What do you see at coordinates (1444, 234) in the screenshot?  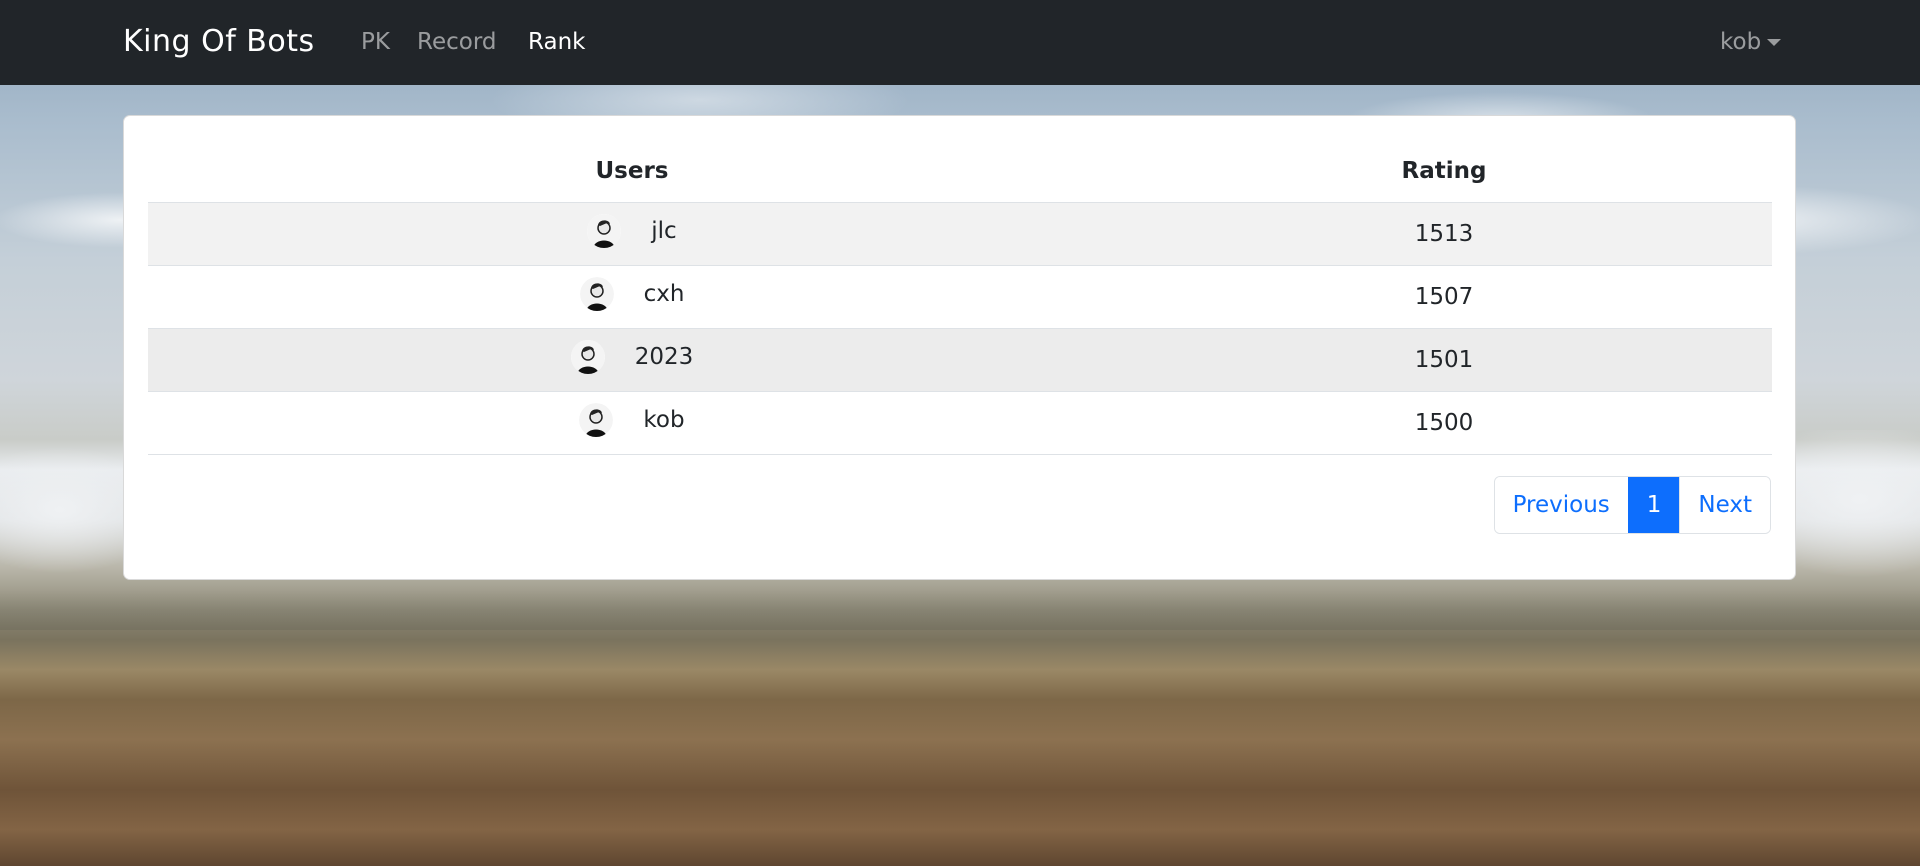 I see `rating-value: 1513` at bounding box center [1444, 234].